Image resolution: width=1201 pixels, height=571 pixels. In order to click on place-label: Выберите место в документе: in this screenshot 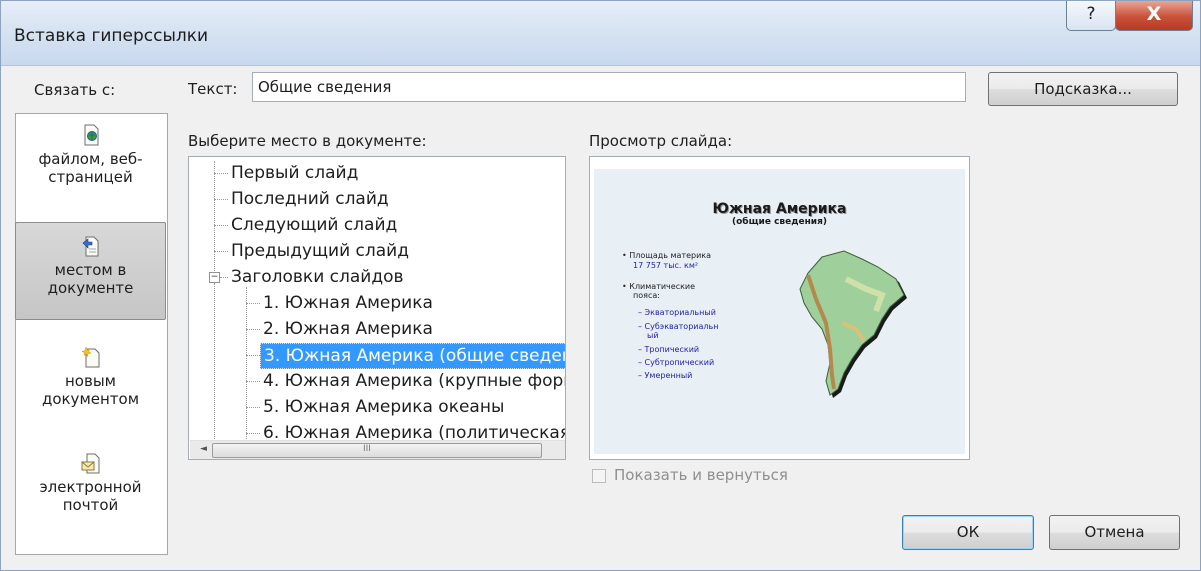, I will do `click(307, 141)`.